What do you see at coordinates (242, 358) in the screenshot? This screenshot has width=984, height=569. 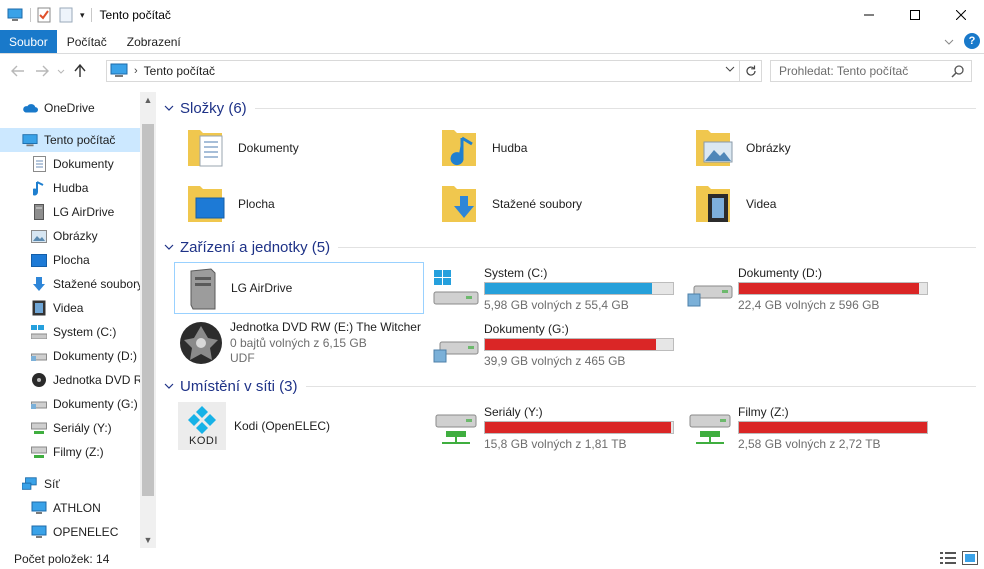 I see `device-filesystem: UDF` at bounding box center [242, 358].